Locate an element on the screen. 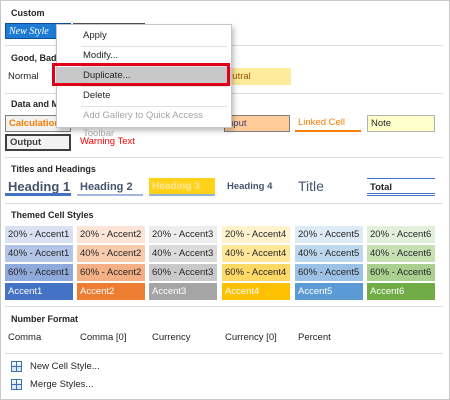 Image resolution: width=450 pixels, height=400 pixels. style-accent6: Accent6 is located at coordinates (401, 291).